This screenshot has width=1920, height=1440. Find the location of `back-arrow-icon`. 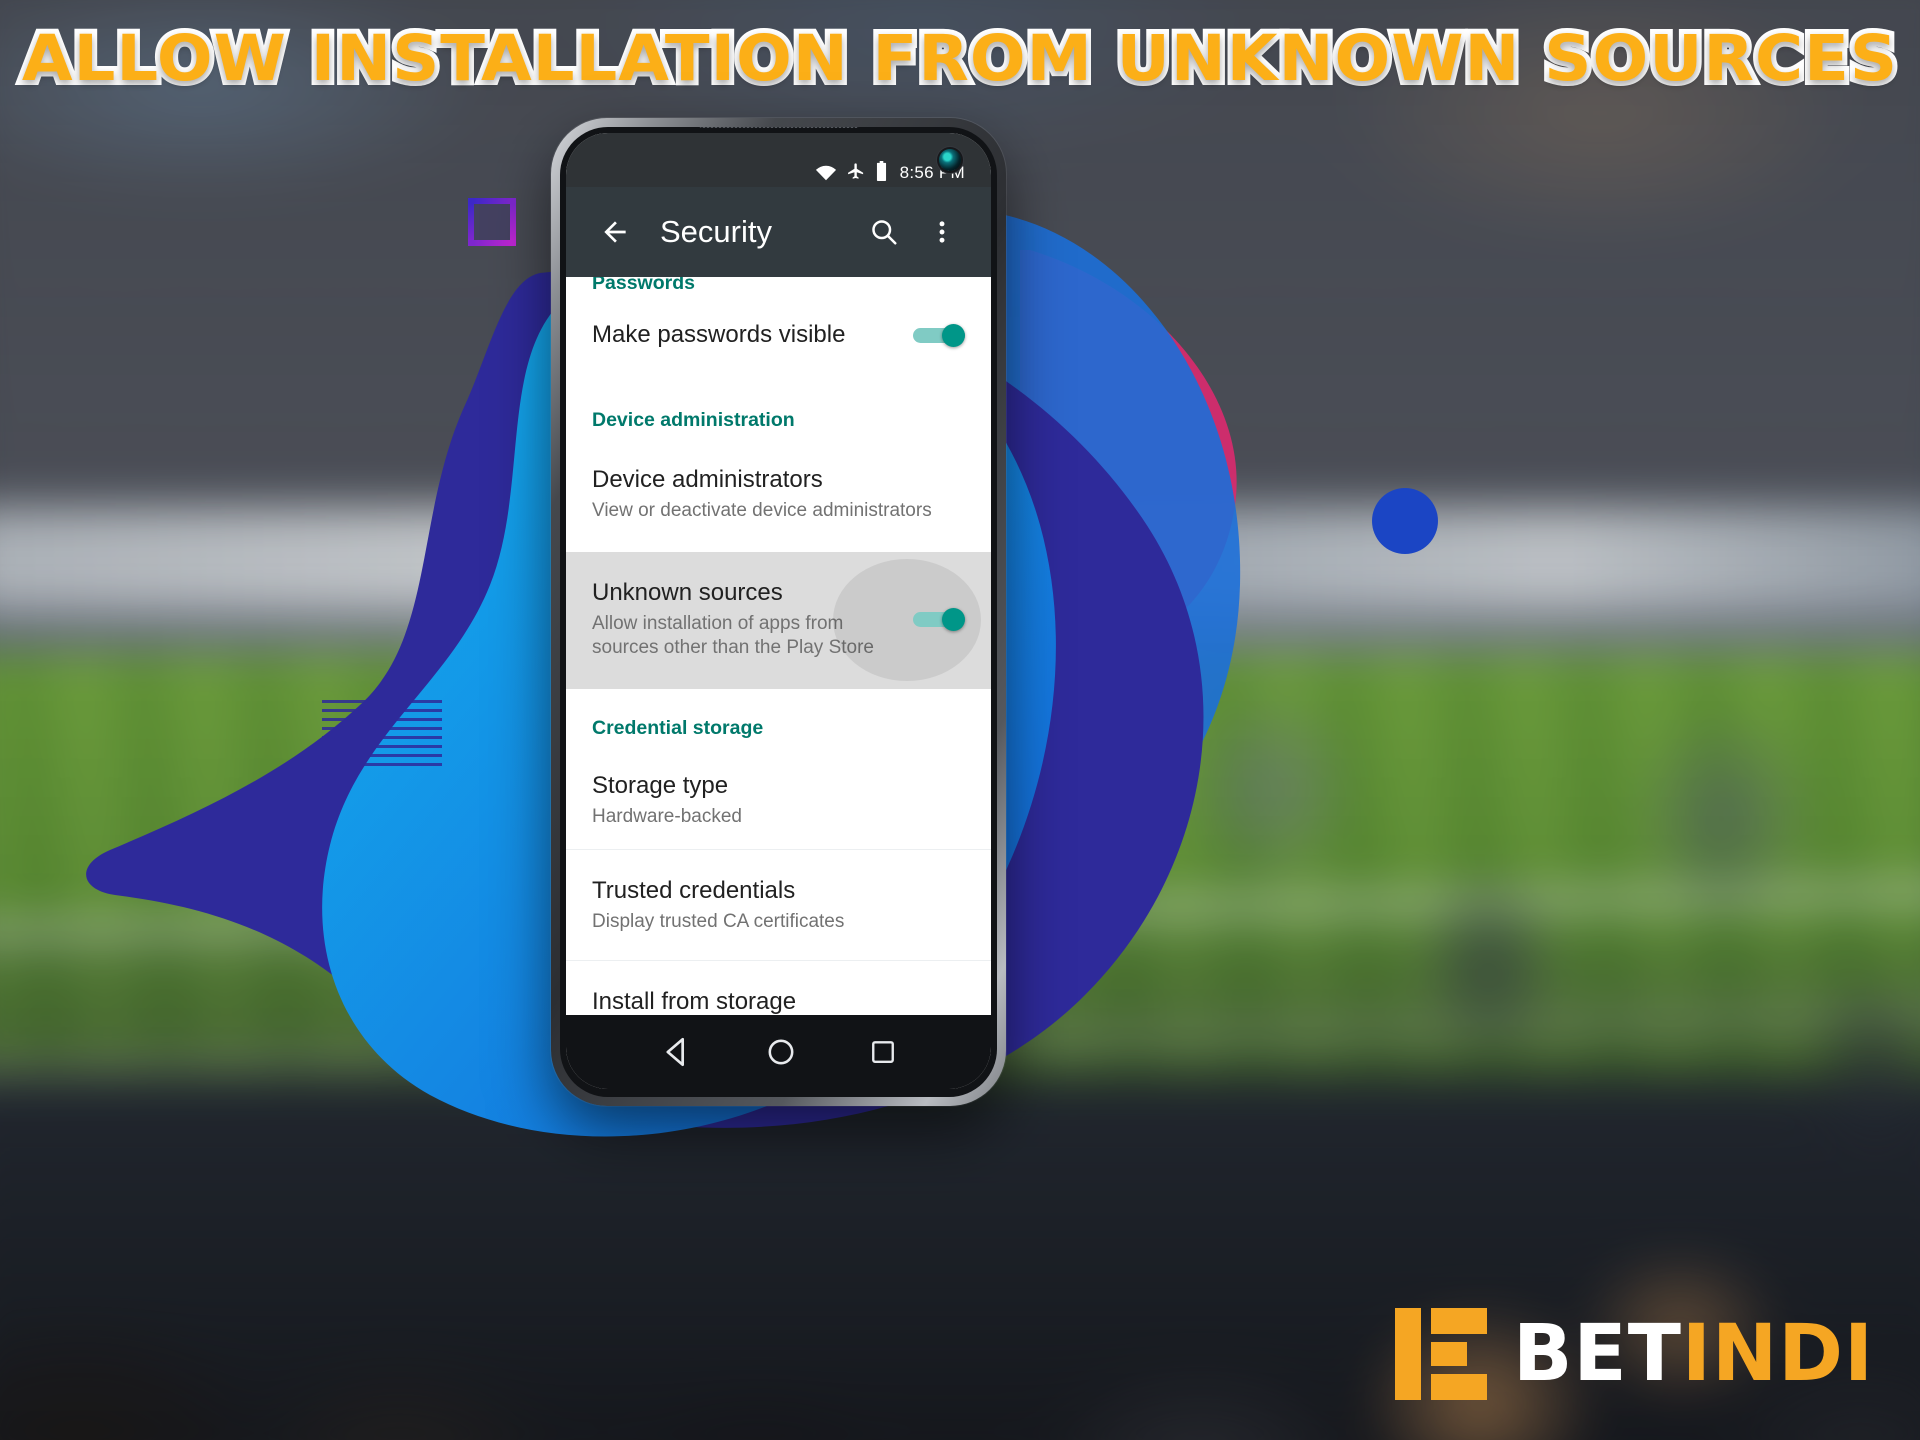

back-arrow-icon is located at coordinates (615, 232).